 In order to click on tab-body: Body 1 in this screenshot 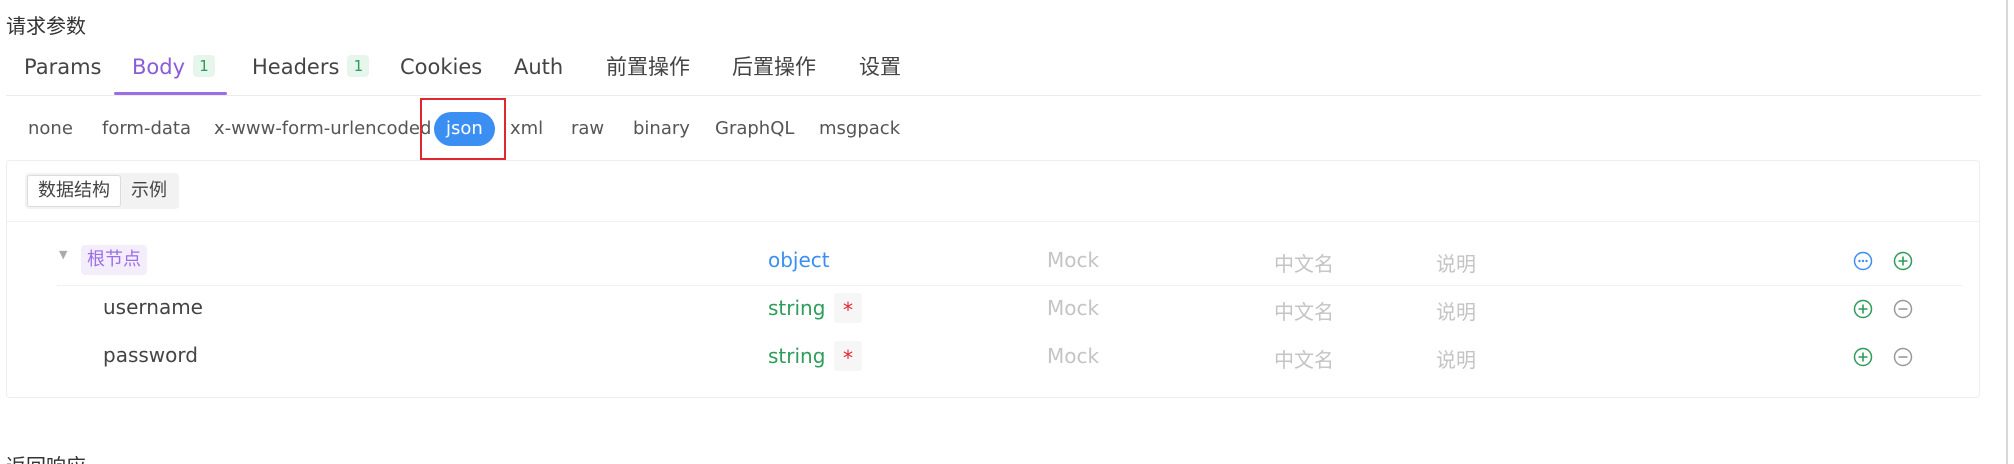, I will do `click(174, 72)`.